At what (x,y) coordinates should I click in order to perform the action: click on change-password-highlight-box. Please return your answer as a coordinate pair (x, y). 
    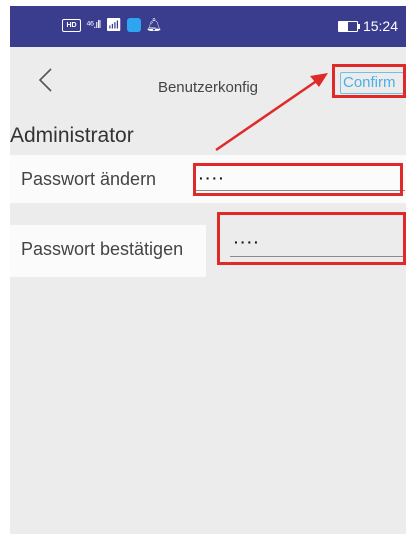
    Looking at the image, I should click on (298, 179).